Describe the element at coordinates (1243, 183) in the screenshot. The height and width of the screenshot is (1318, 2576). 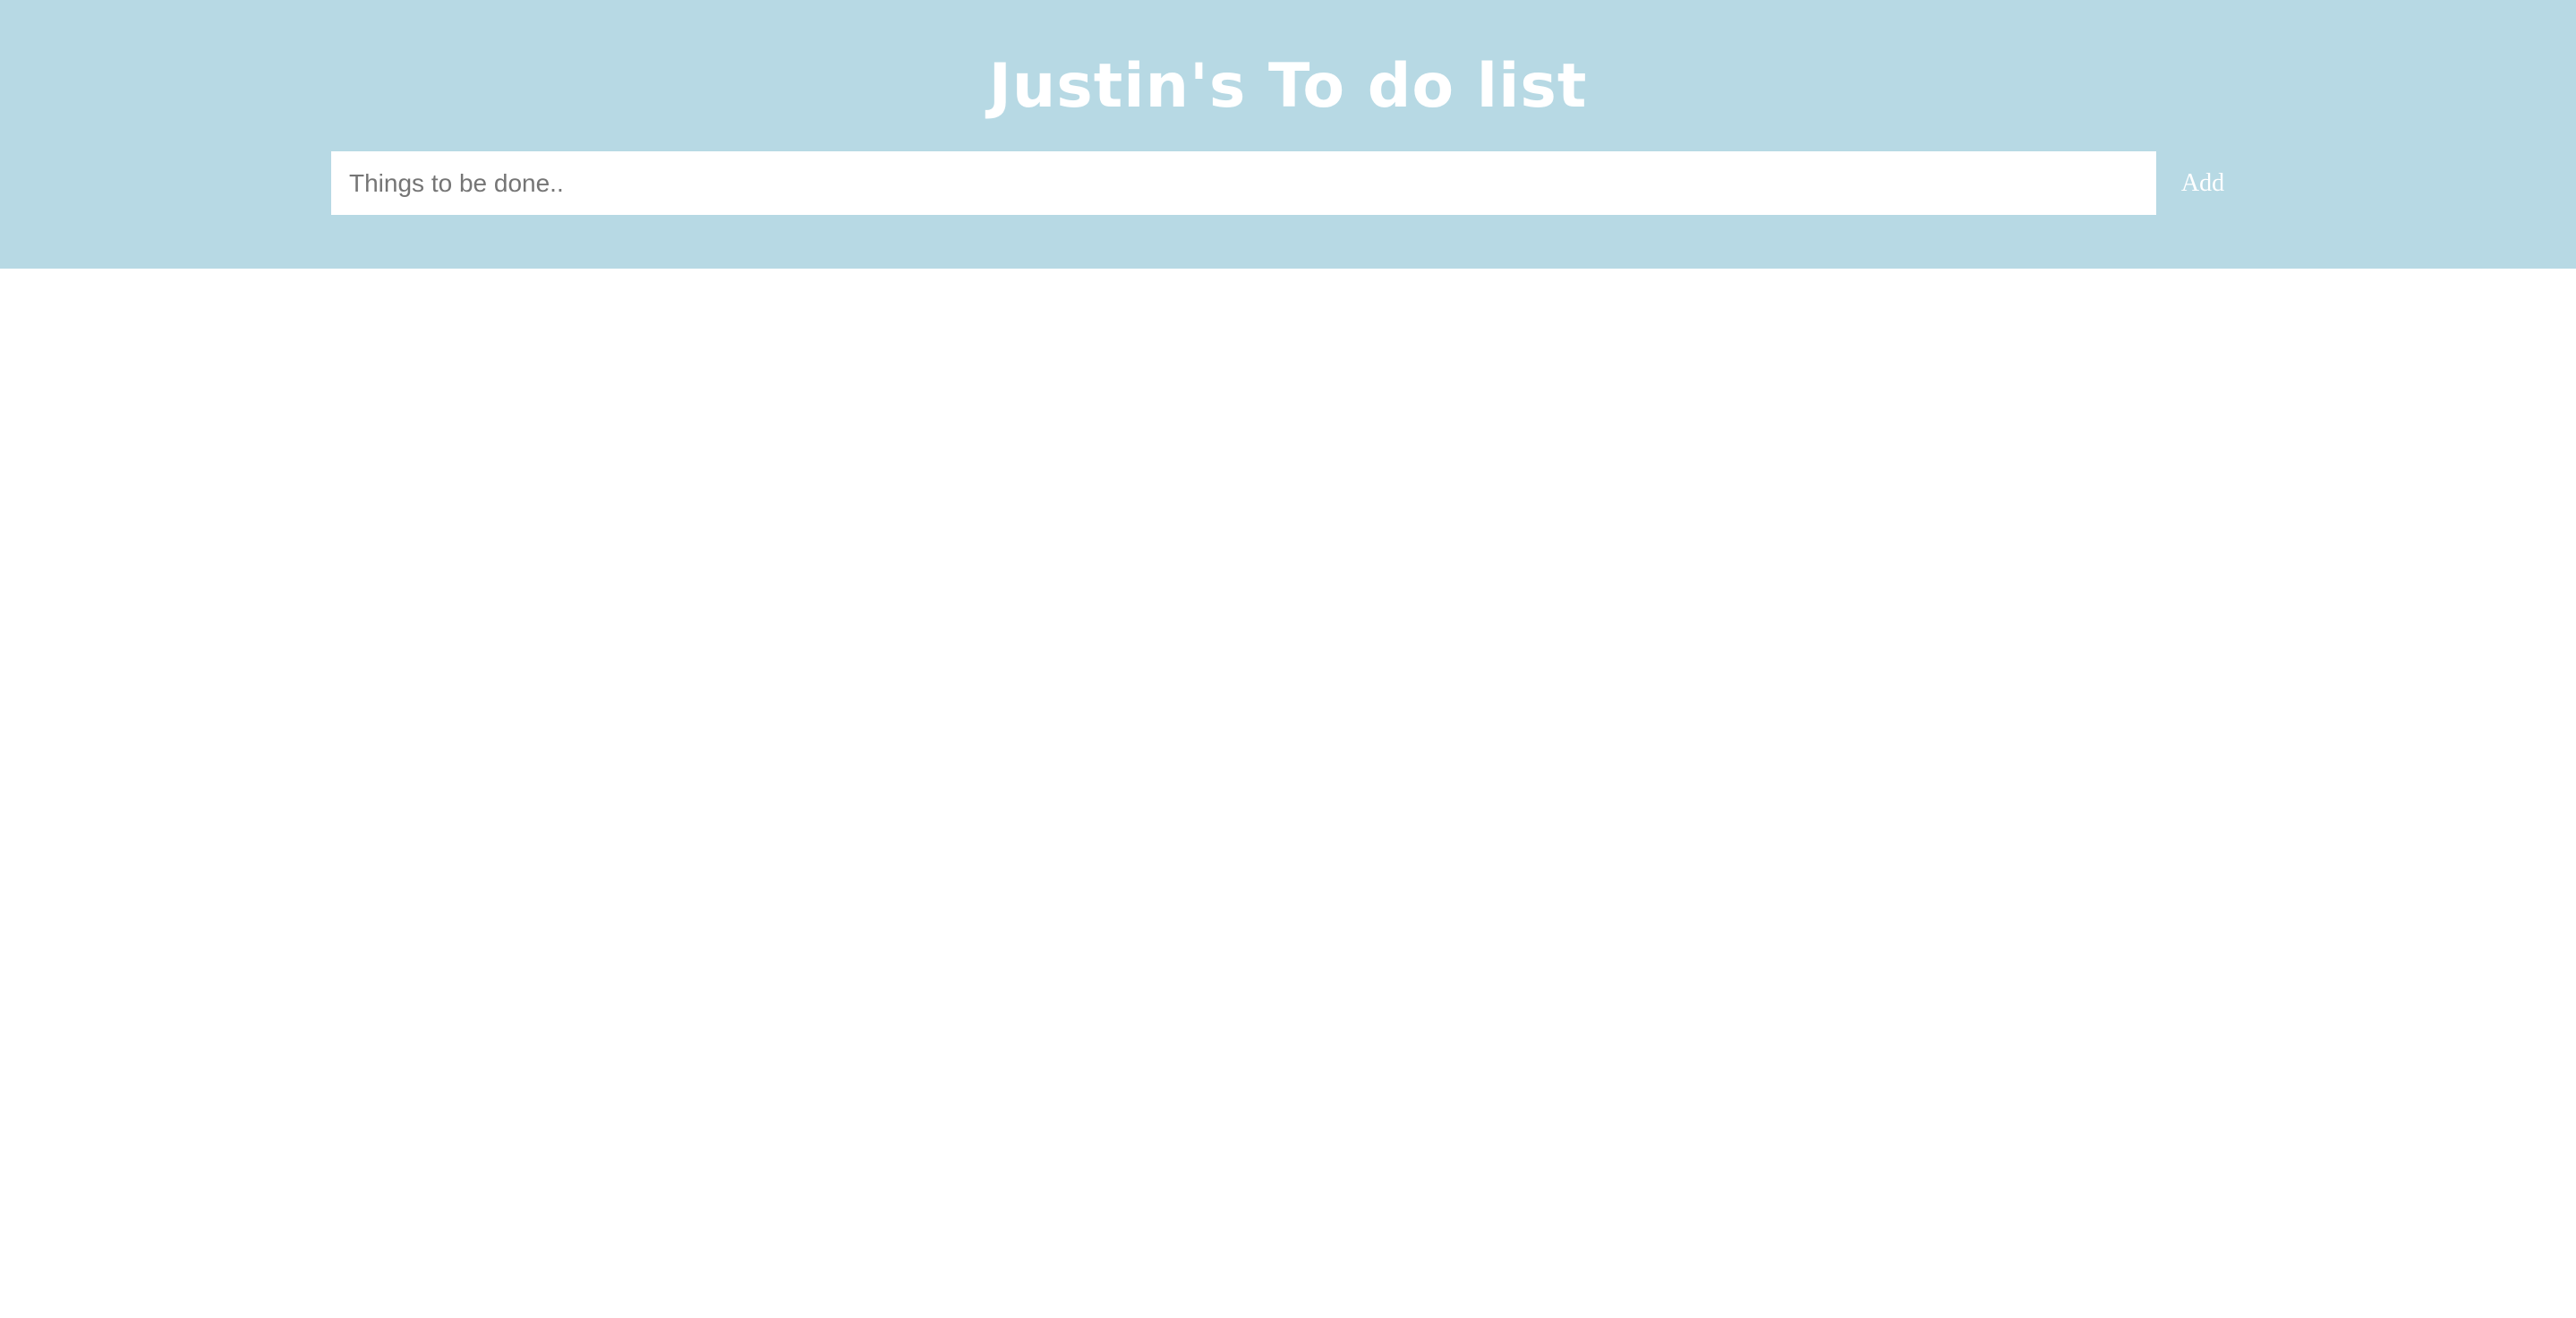
I see `todo-input` at that location.